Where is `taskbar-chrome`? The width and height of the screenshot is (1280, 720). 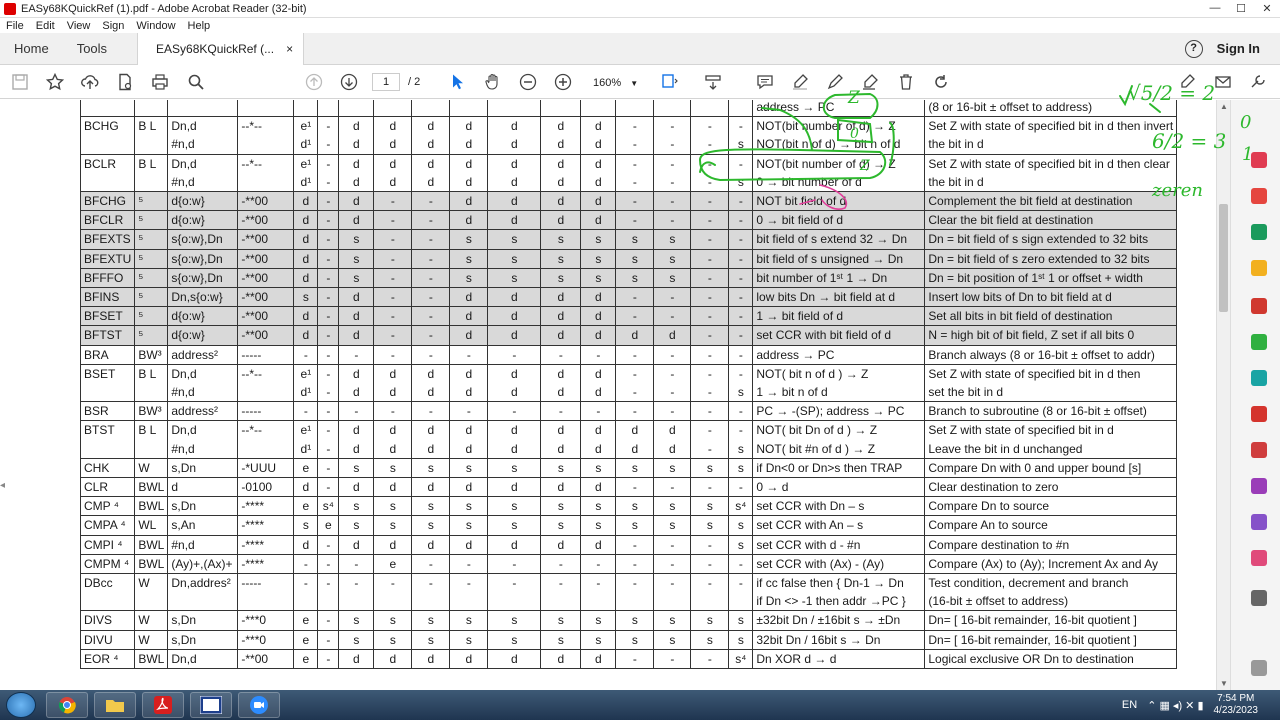 taskbar-chrome is located at coordinates (67, 705).